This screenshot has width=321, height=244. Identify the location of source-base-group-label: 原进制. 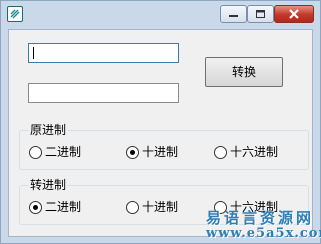
(48, 130).